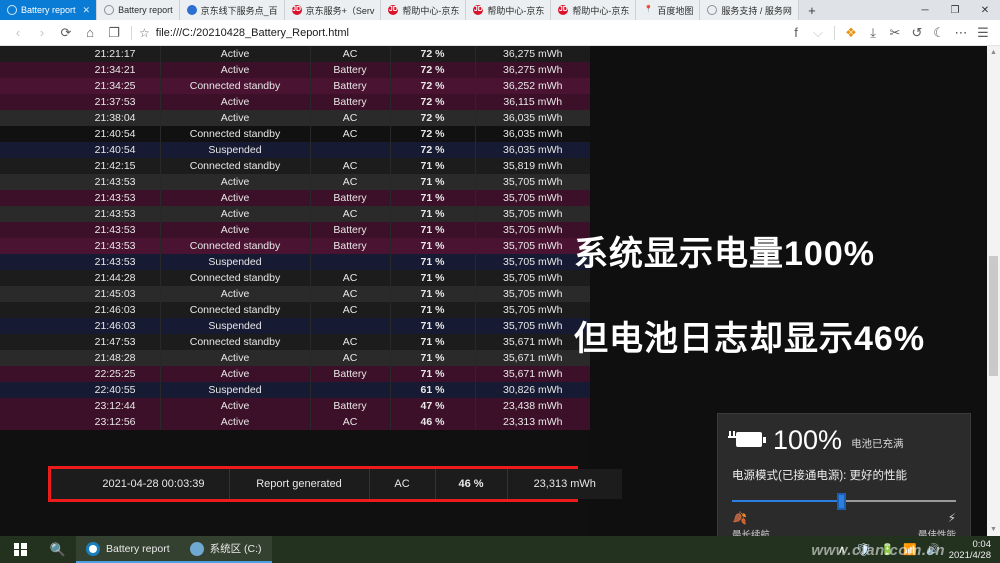  Describe the element at coordinates (818, 33) in the screenshot. I see `chevron-down-icon: ⌵` at that location.